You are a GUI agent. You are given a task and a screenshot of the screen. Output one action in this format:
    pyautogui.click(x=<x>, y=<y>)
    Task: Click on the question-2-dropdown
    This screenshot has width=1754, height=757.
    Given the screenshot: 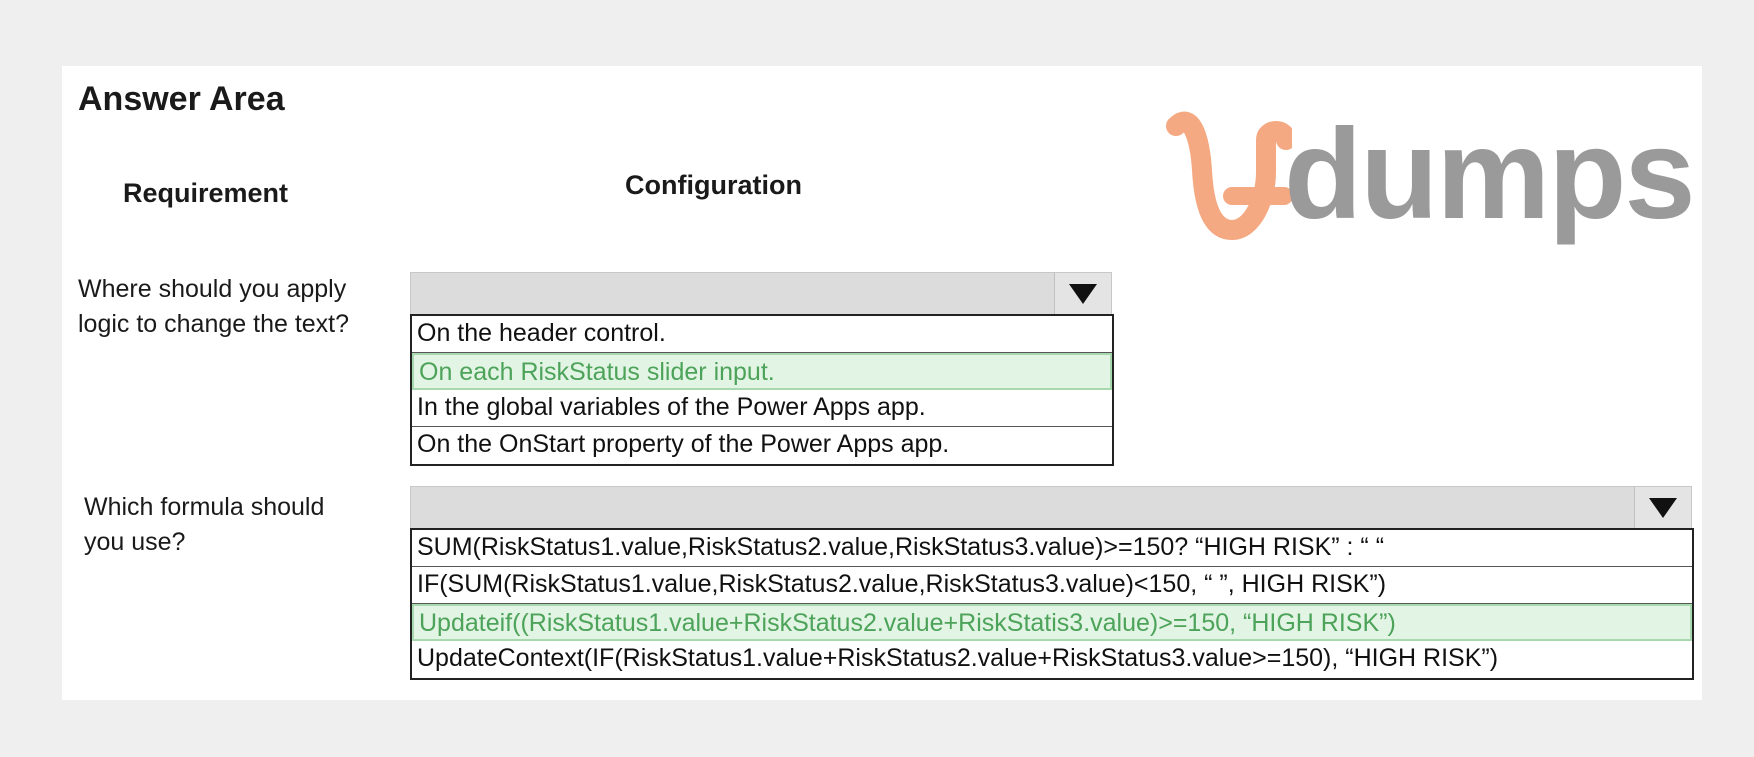 What is the action you would take?
    pyautogui.click(x=1051, y=508)
    